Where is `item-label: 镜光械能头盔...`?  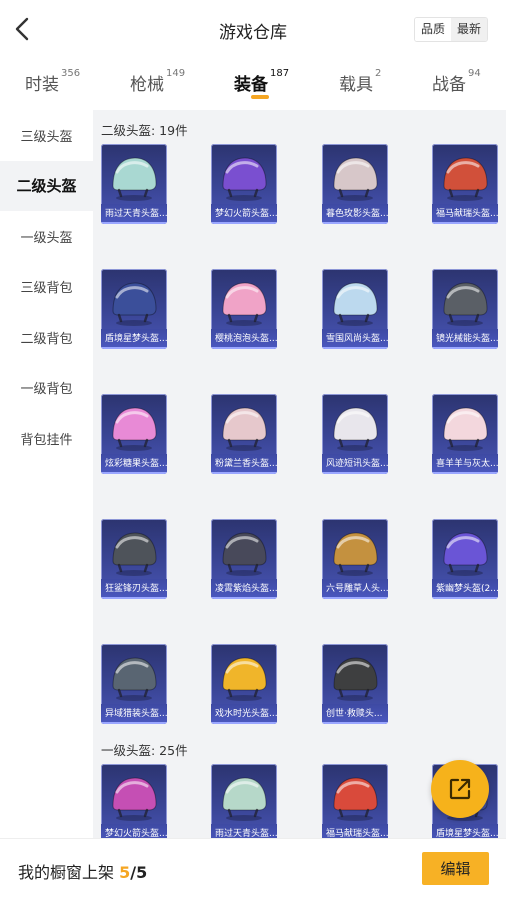
item-label: 镜光械能头盔... is located at coordinates (465, 339).